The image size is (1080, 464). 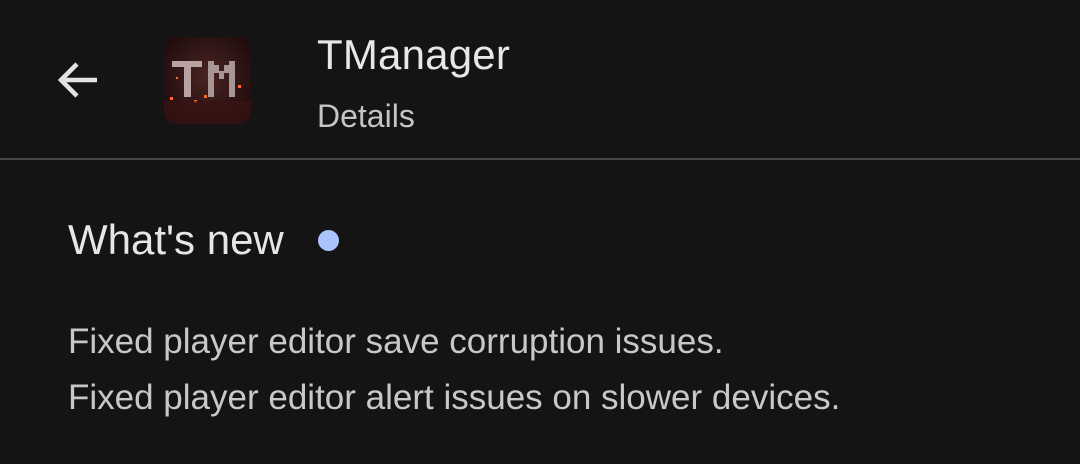 What do you see at coordinates (207, 80) in the screenshot?
I see `app-icon` at bounding box center [207, 80].